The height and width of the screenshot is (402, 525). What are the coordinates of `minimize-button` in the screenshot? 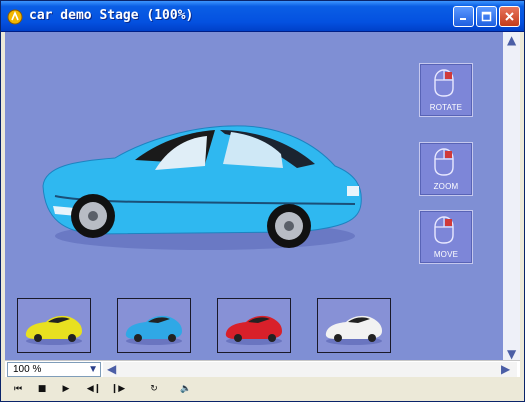 It's located at (463, 16).